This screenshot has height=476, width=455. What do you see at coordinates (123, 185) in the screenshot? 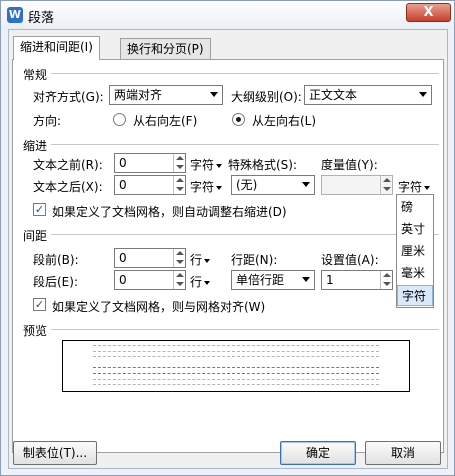
I see `indent-after-value: 0` at bounding box center [123, 185].